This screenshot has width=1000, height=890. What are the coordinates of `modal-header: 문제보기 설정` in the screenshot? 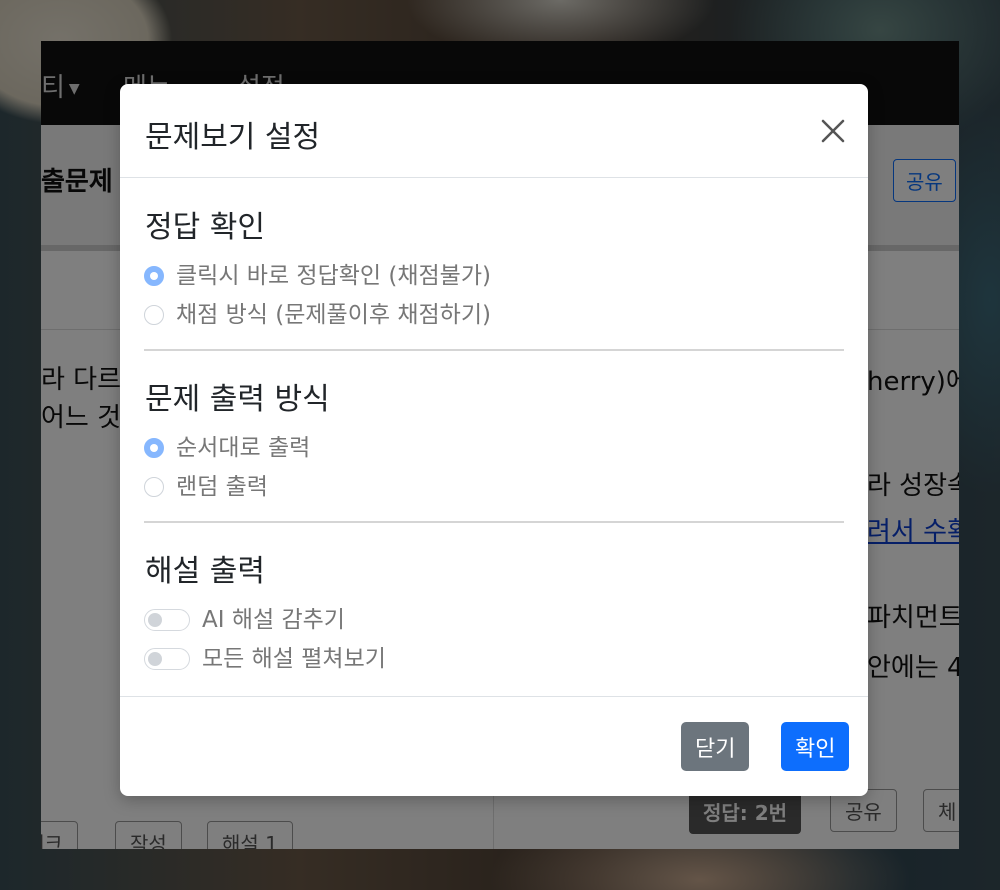 It's located at (494, 131).